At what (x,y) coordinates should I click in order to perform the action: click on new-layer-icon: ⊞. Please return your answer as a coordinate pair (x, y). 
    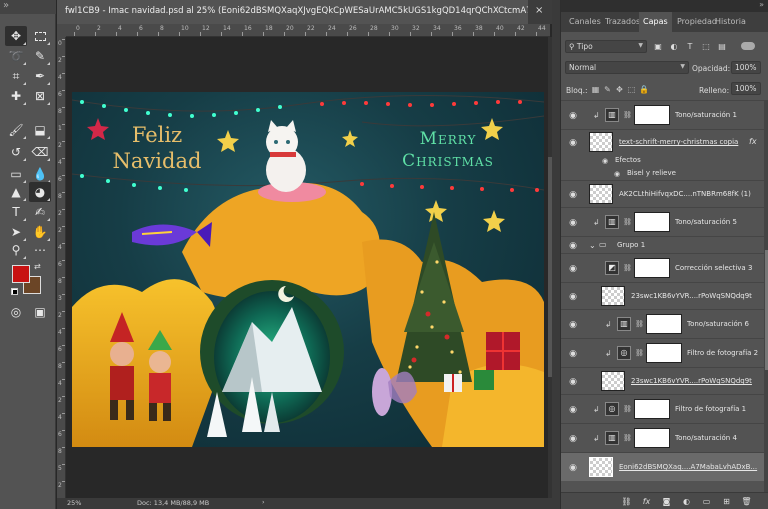
    Looking at the image, I should click on (726, 501).